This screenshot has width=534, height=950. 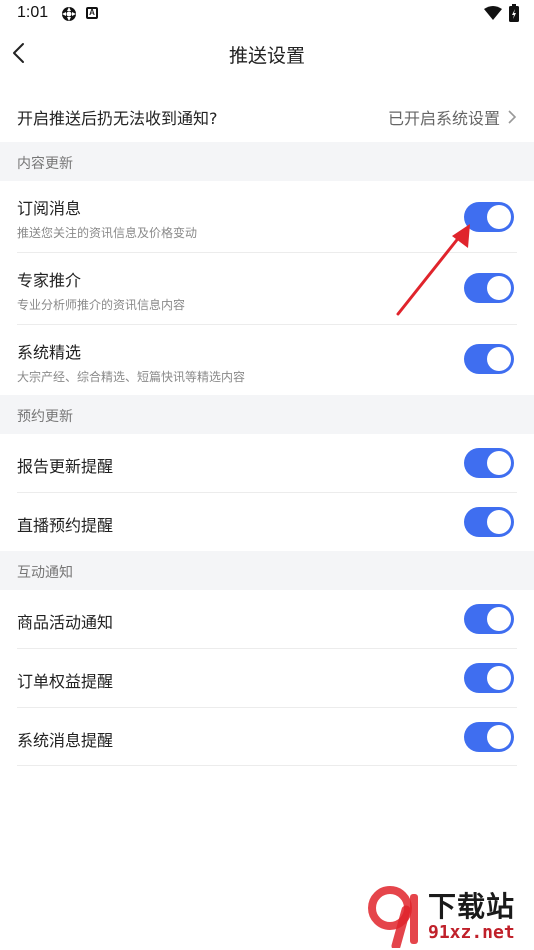 I want to click on watermark: 下载站 91xz.net, so click(x=447, y=915).